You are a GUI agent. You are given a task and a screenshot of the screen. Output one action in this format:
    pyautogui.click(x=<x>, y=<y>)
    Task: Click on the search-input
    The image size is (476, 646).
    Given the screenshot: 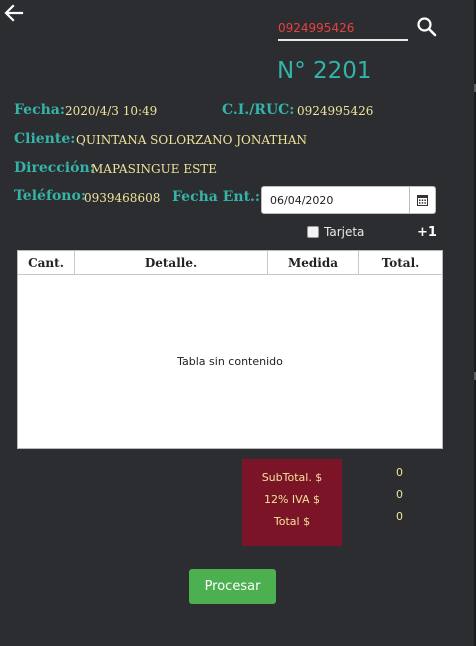 What is the action you would take?
    pyautogui.click(x=343, y=29)
    